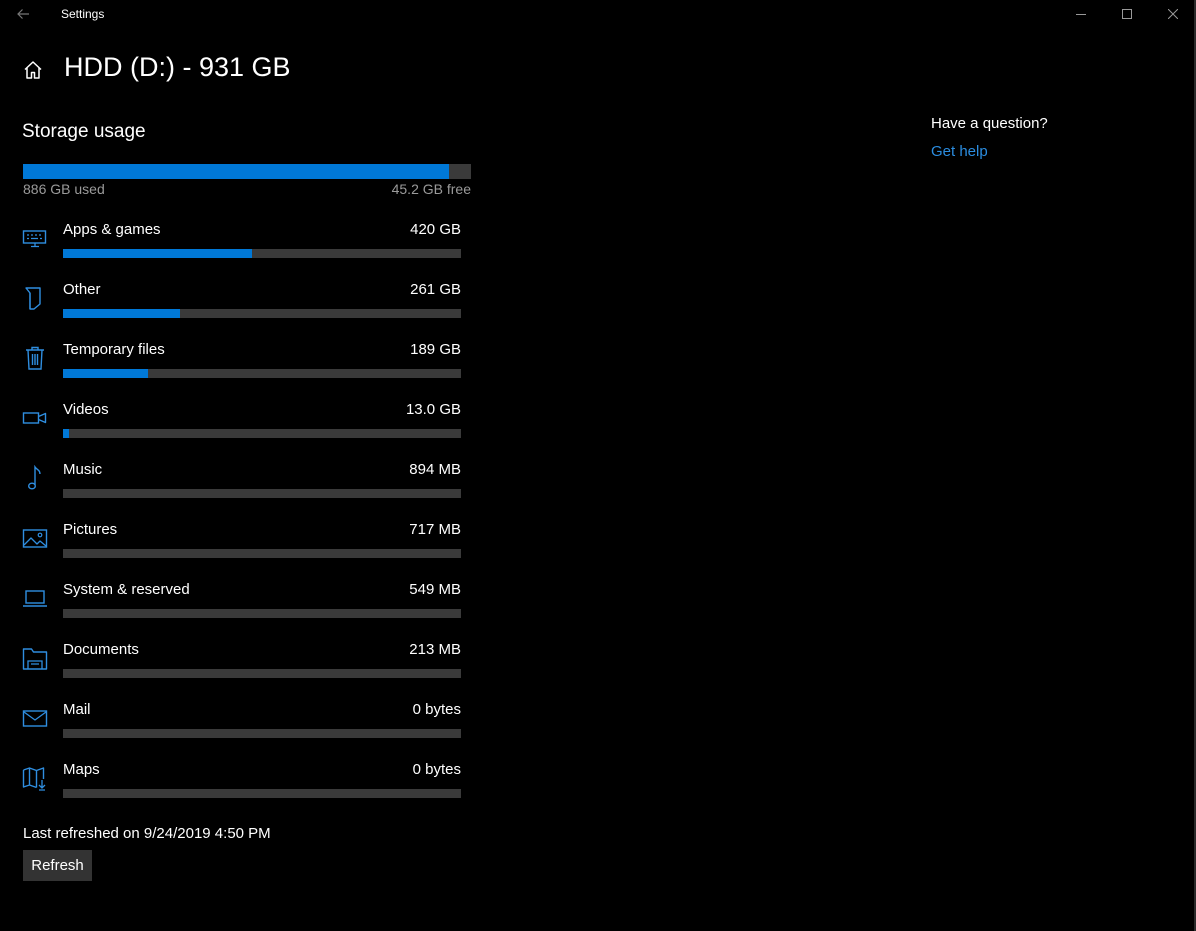 The image size is (1196, 931). Describe the element at coordinates (240, 724) in the screenshot. I see `category-mail: Mail 0 bytes` at that location.